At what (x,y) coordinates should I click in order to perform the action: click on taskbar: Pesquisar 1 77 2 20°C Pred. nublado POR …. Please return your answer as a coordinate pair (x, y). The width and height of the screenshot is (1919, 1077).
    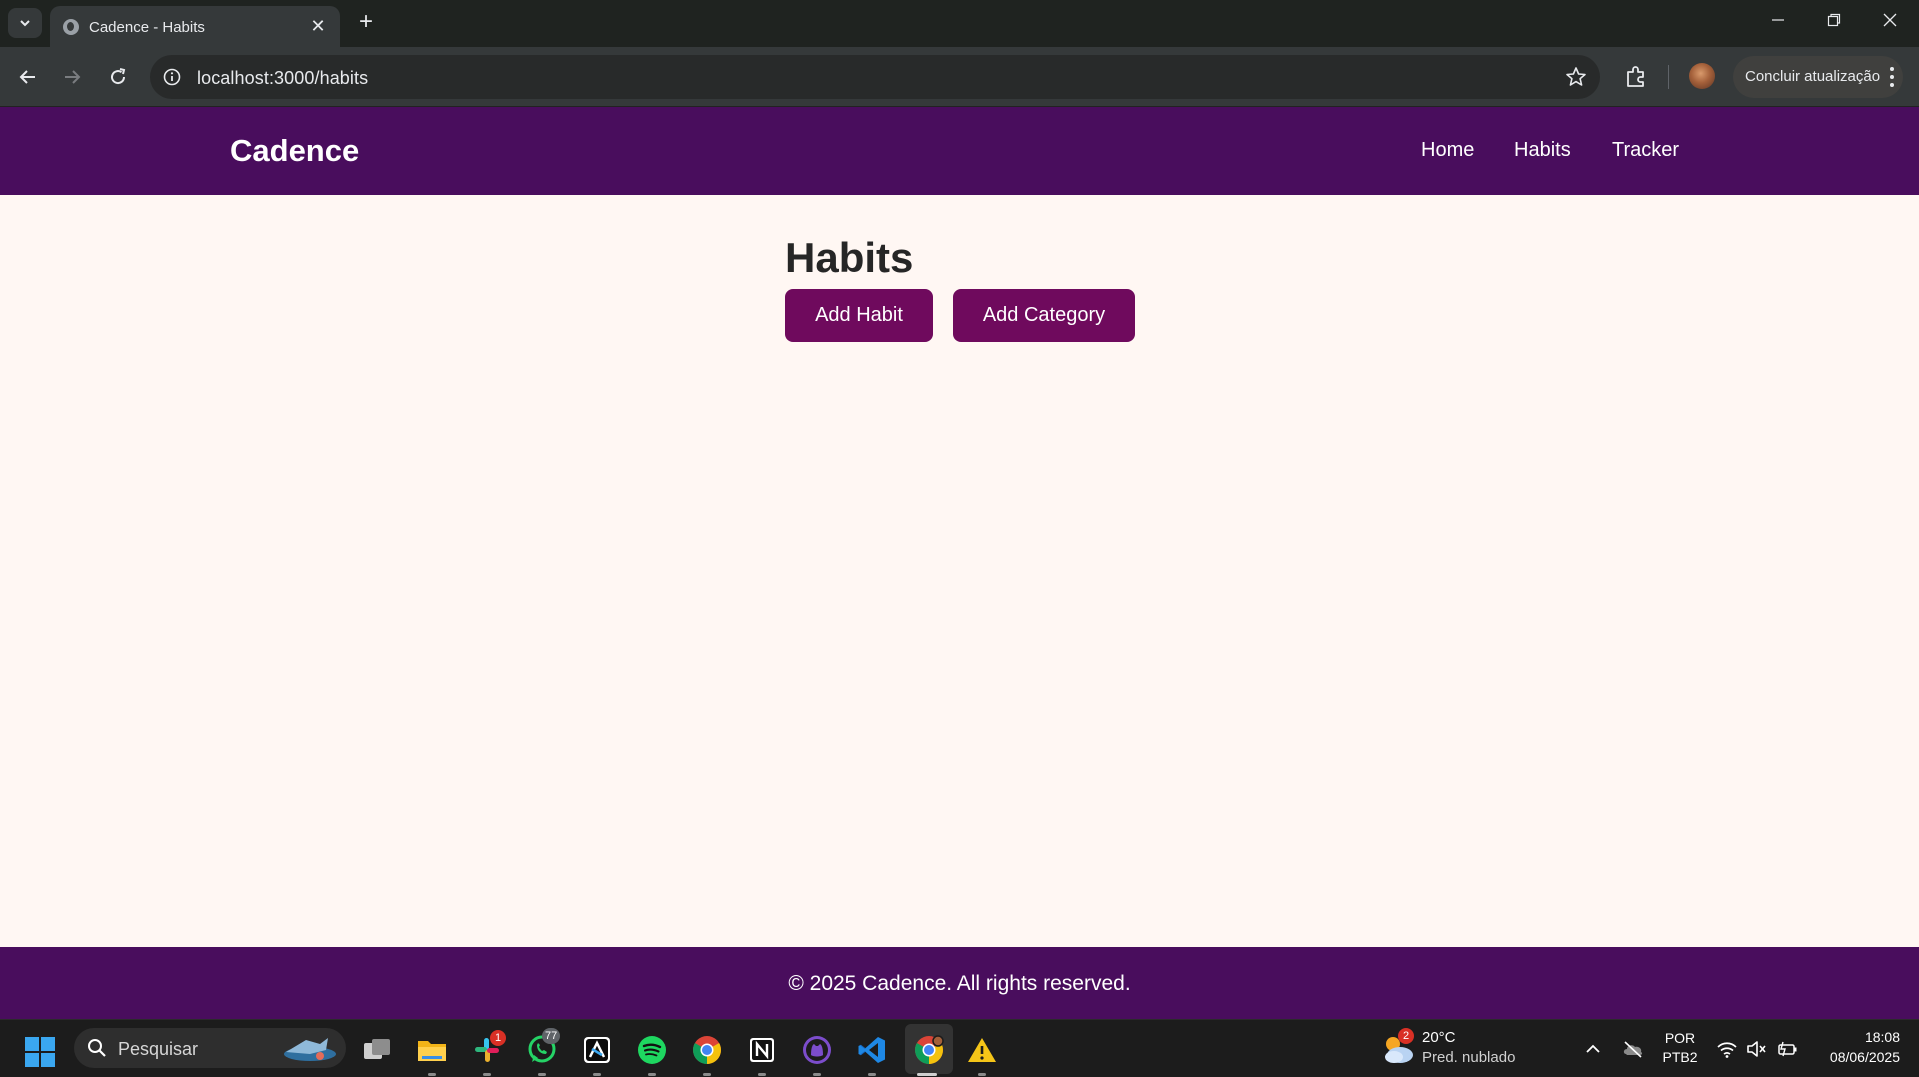
    Looking at the image, I should click on (959, 1048).